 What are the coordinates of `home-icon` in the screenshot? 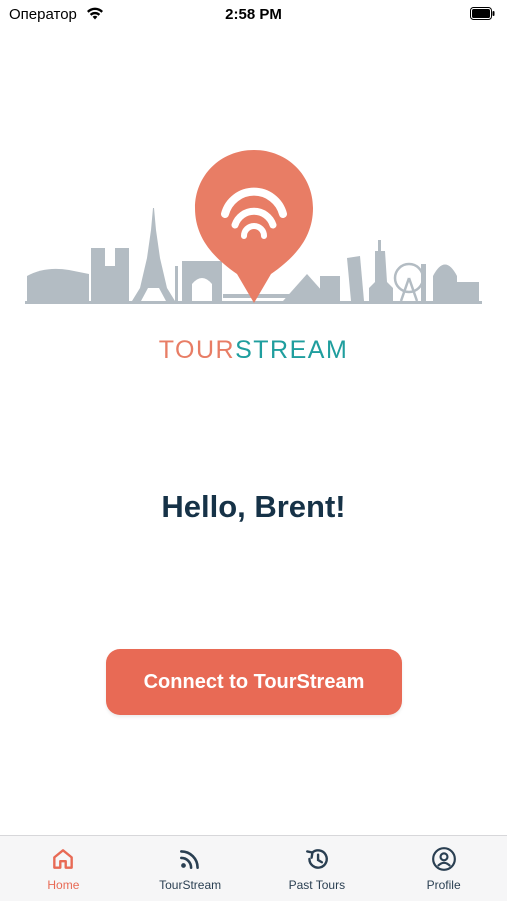 It's located at (63, 859).